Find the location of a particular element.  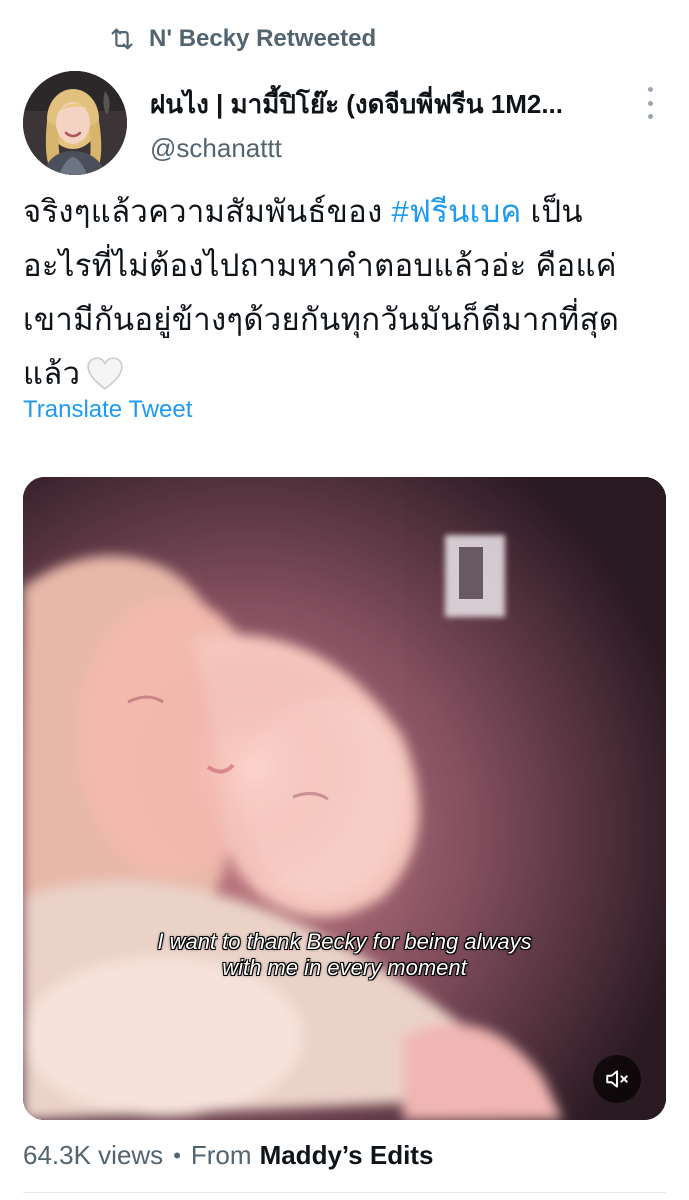

speaker-muted-icon is located at coordinates (617, 1079).